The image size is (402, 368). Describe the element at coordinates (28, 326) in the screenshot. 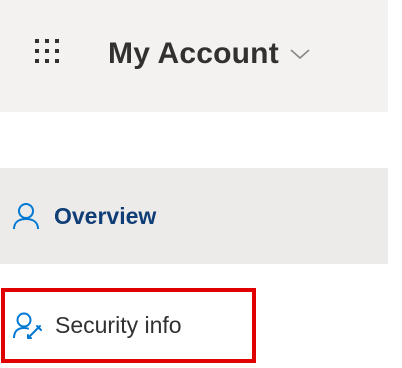

I see `person-key-icon` at that location.